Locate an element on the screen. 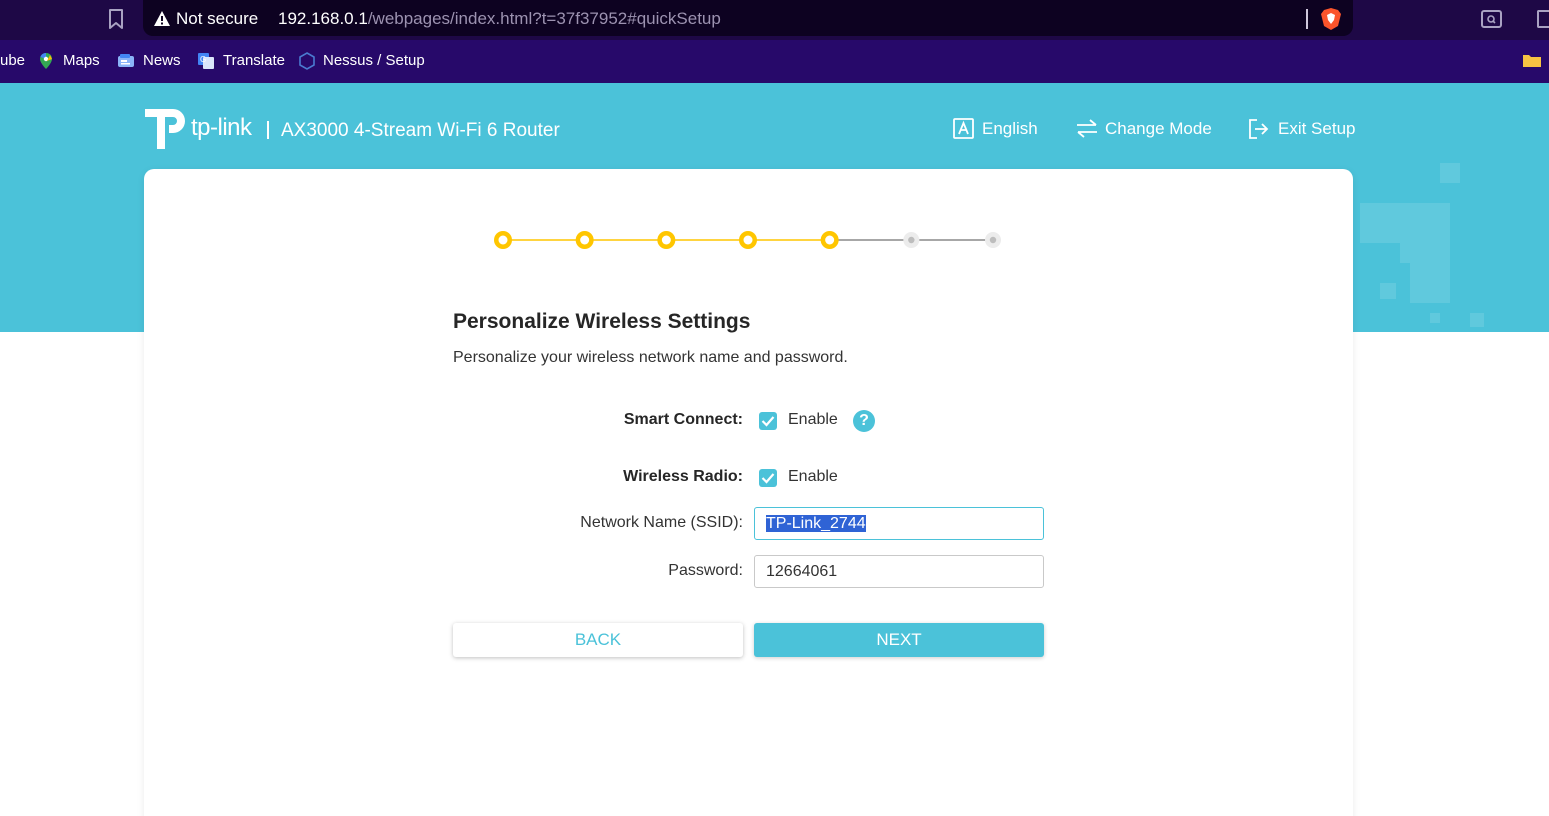 This screenshot has height=816, width=1549. news-icon is located at coordinates (126, 60).